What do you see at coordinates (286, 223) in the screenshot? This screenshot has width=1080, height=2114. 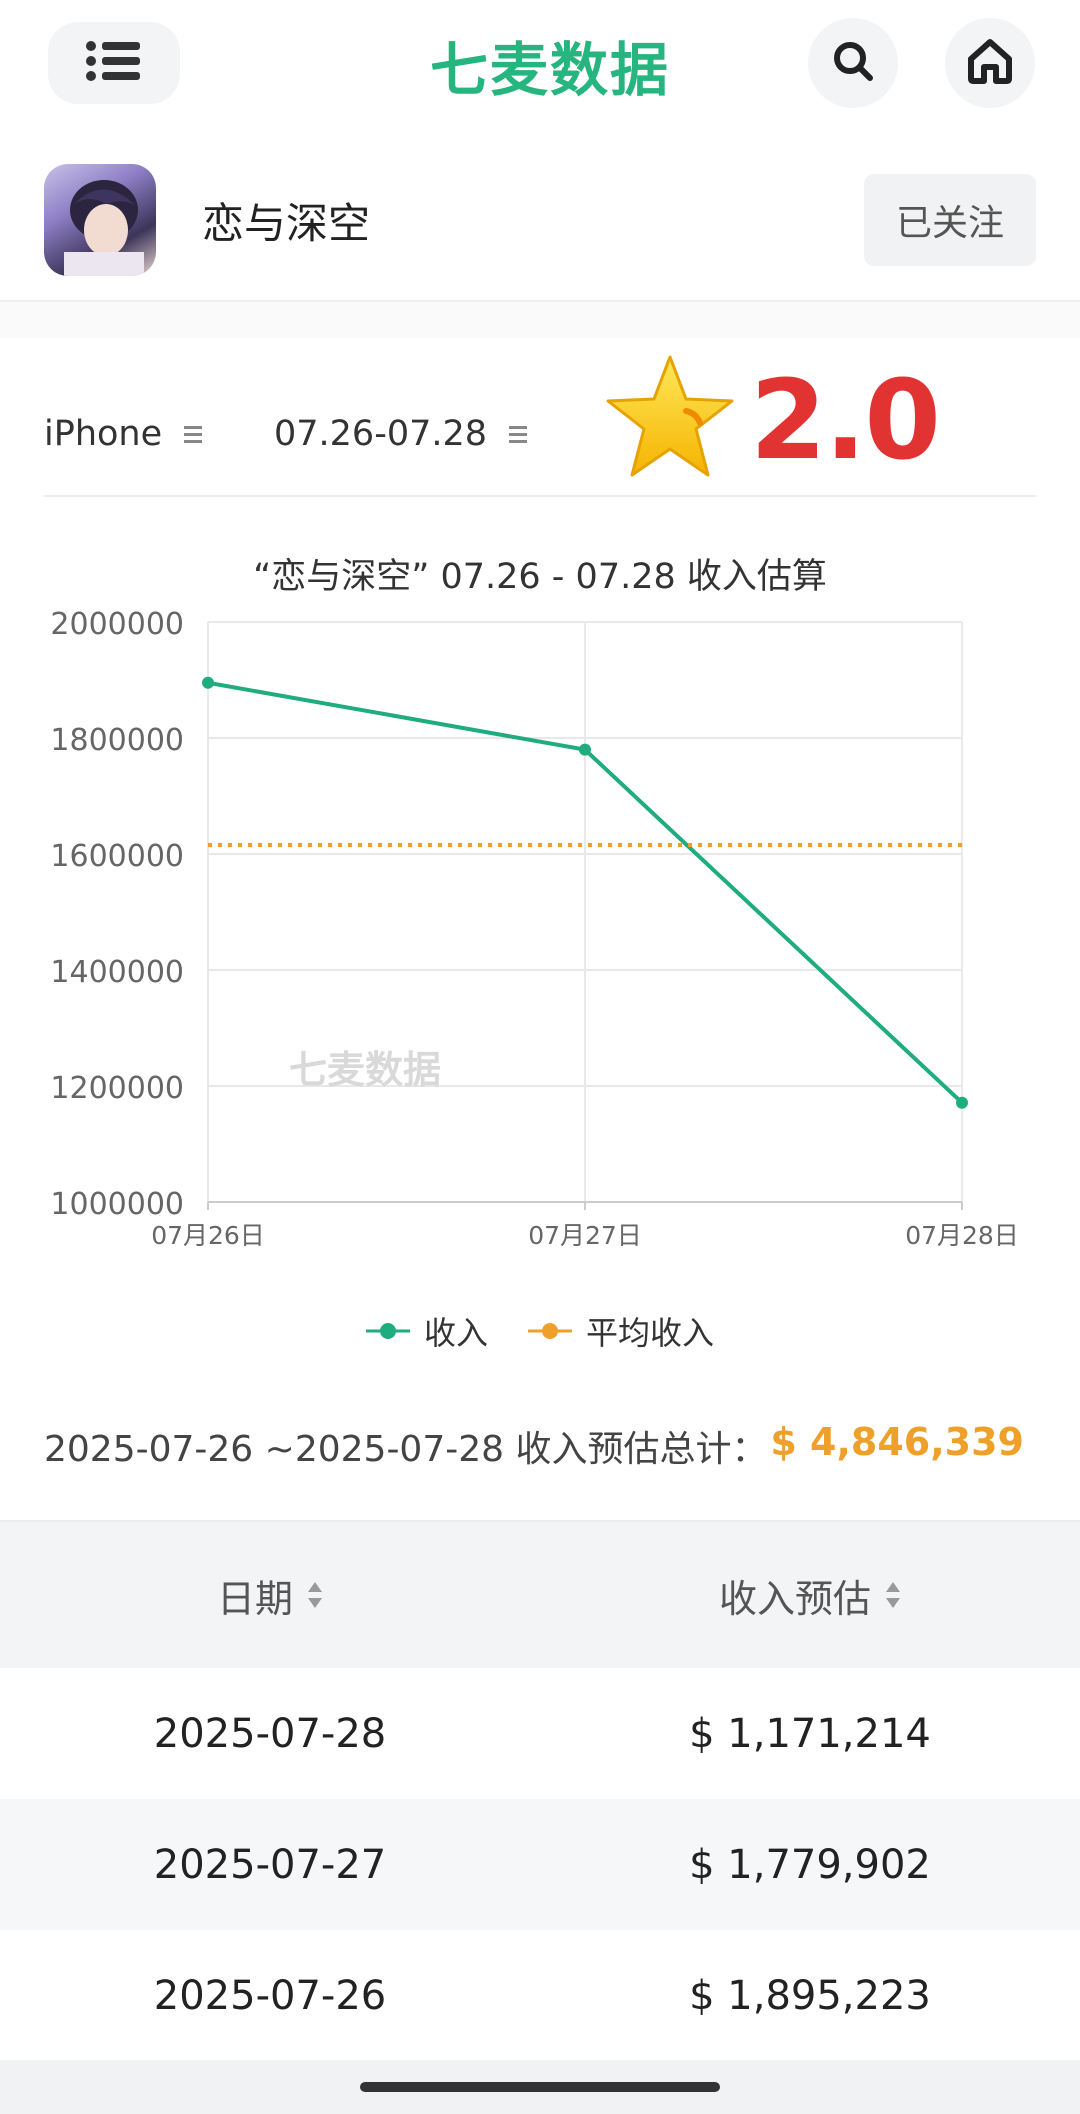 I see `app-name: 恋与深空` at bounding box center [286, 223].